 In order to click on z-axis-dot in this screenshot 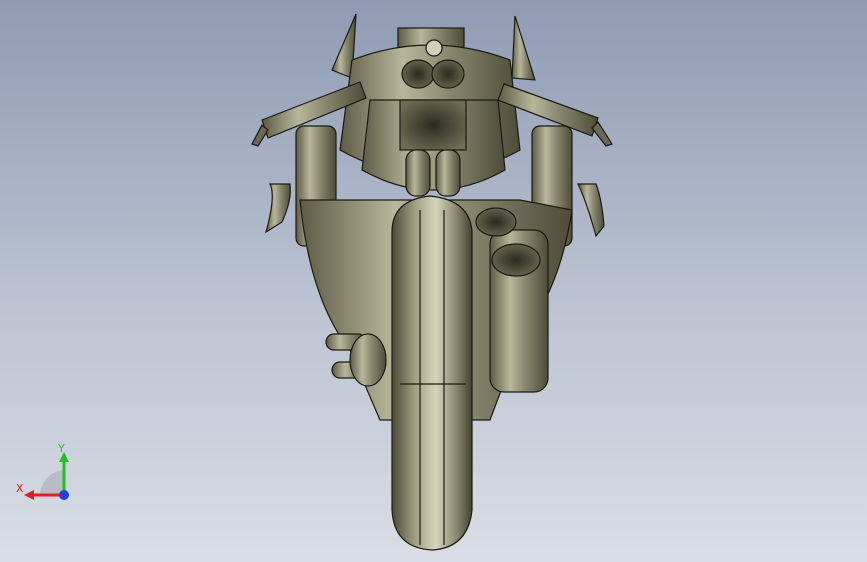, I will do `click(64, 495)`.